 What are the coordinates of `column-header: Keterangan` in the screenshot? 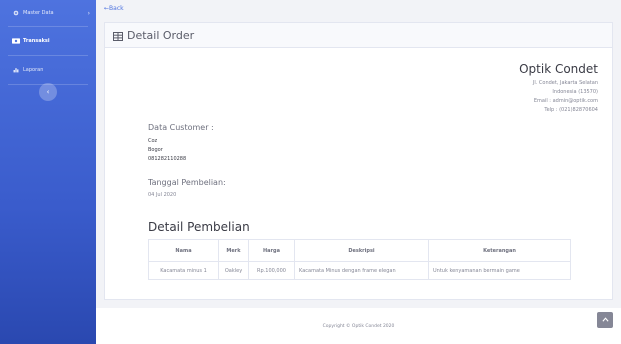 It's located at (499, 250).